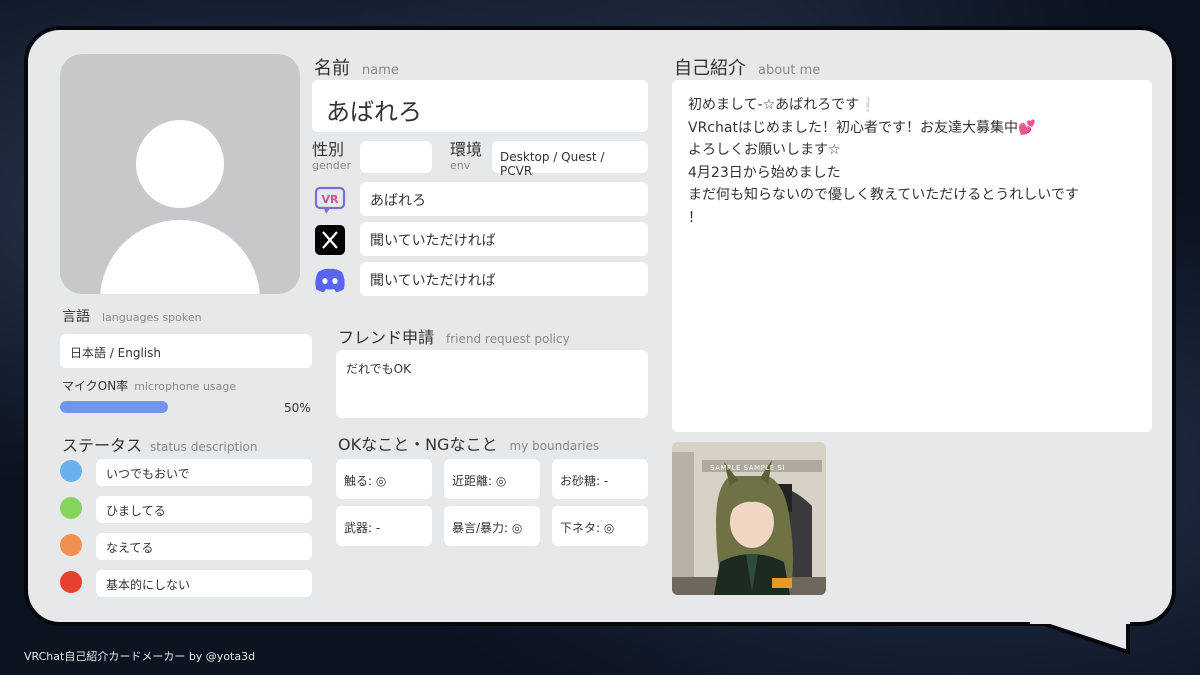 Image resolution: width=1200 pixels, height=675 pixels. Describe the element at coordinates (862, 127) in the screenshot. I see `about-line: VRchatはじめました！初心者です！お友達大募集中💕` at that location.